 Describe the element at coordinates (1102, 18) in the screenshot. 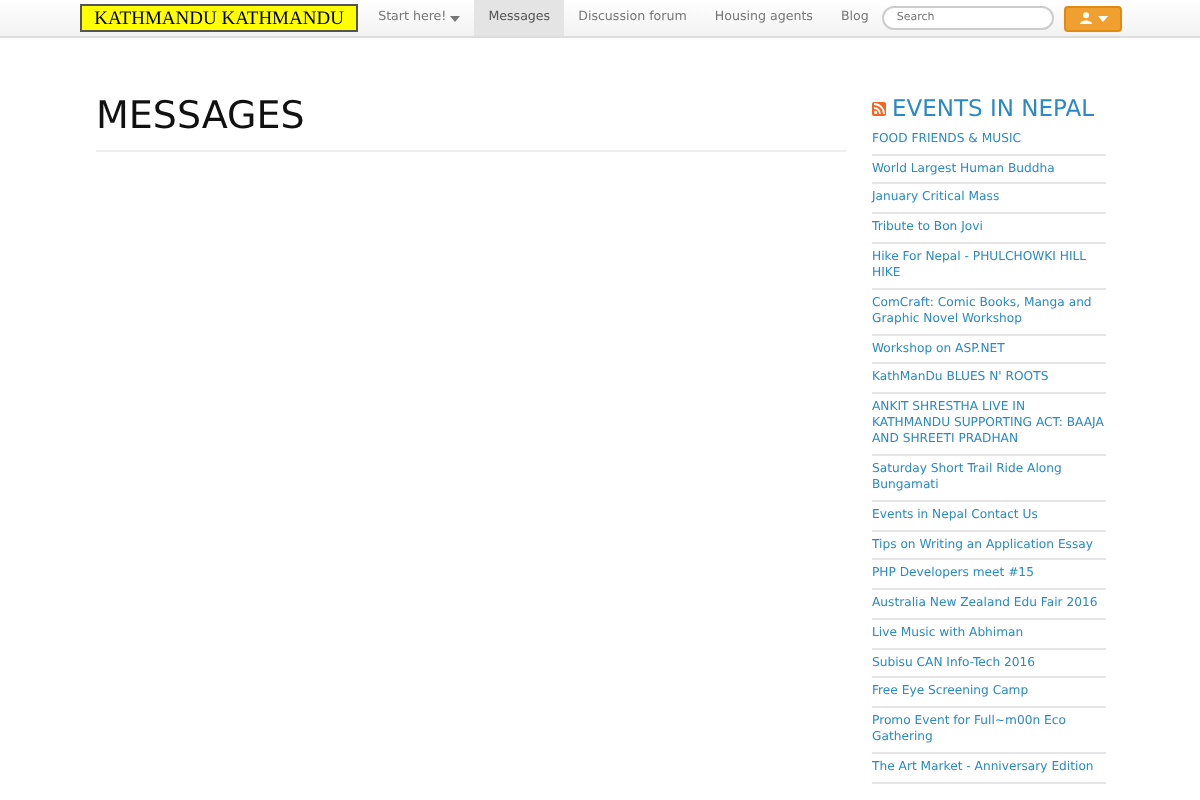

I see `caret-icon` at that location.